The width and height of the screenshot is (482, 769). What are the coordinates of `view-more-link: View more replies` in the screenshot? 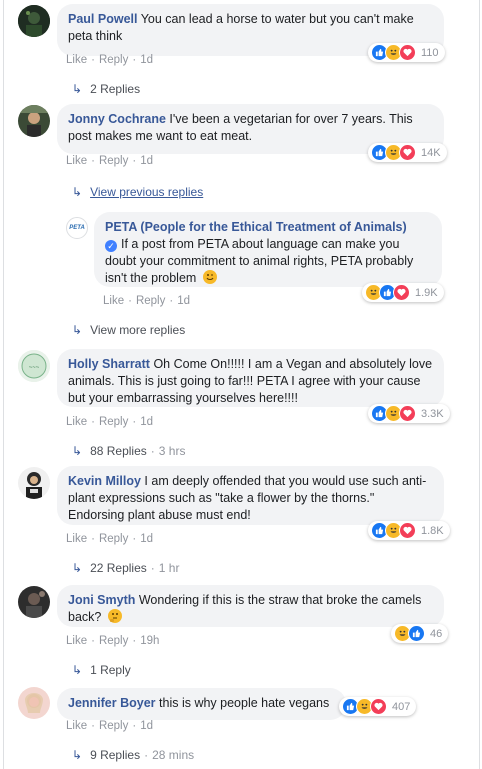 It's located at (137, 330).